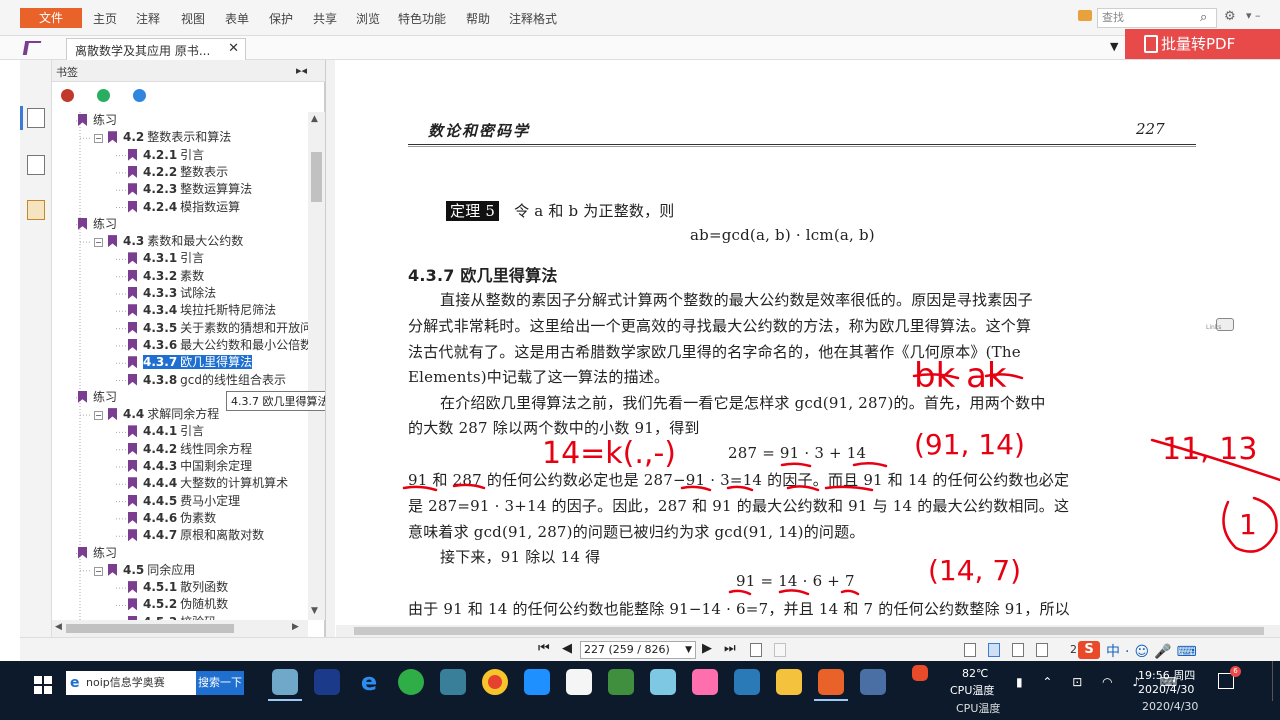  Describe the element at coordinates (1157, 18) in the screenshot. I see `search-input: 查找` at that location.